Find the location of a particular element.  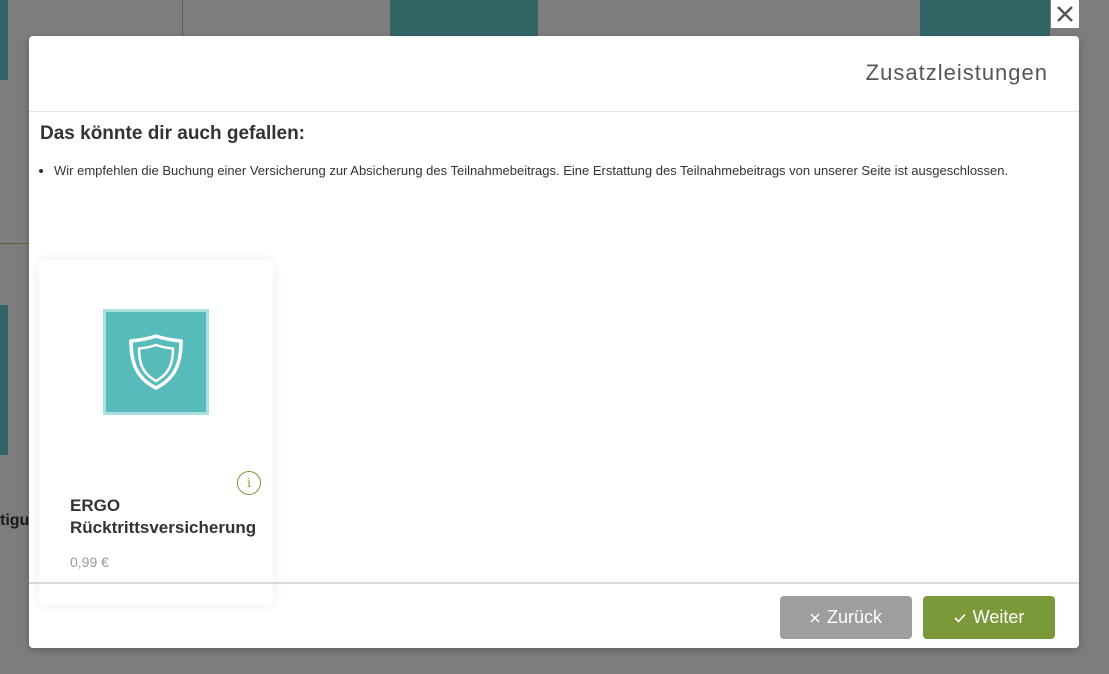

modal-header: Zusatzleistungen is located at coordinates (554, 74).